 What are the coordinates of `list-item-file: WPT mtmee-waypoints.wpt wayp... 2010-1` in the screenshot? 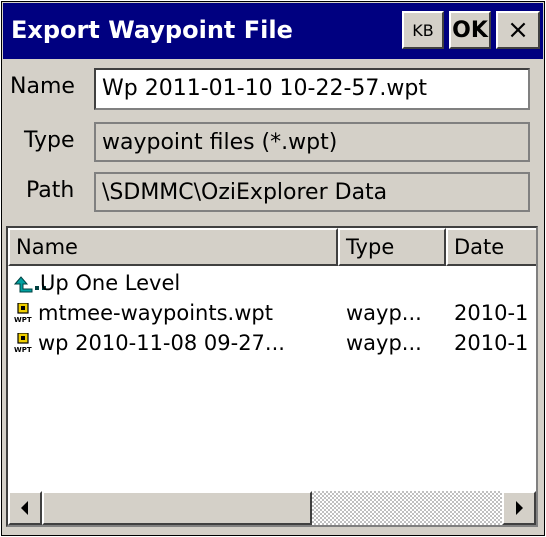 It's located at (272, 313).